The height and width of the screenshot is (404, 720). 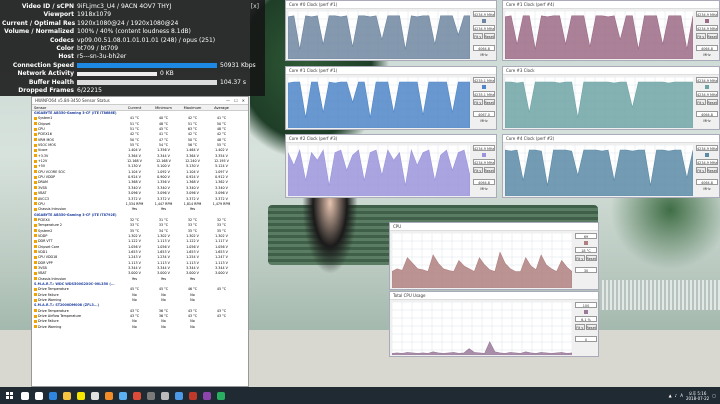 What do you see at coordinates (43, 150) in the screenshot?
I see `sensor-name: Vcore` at bounding box center [43, 150].